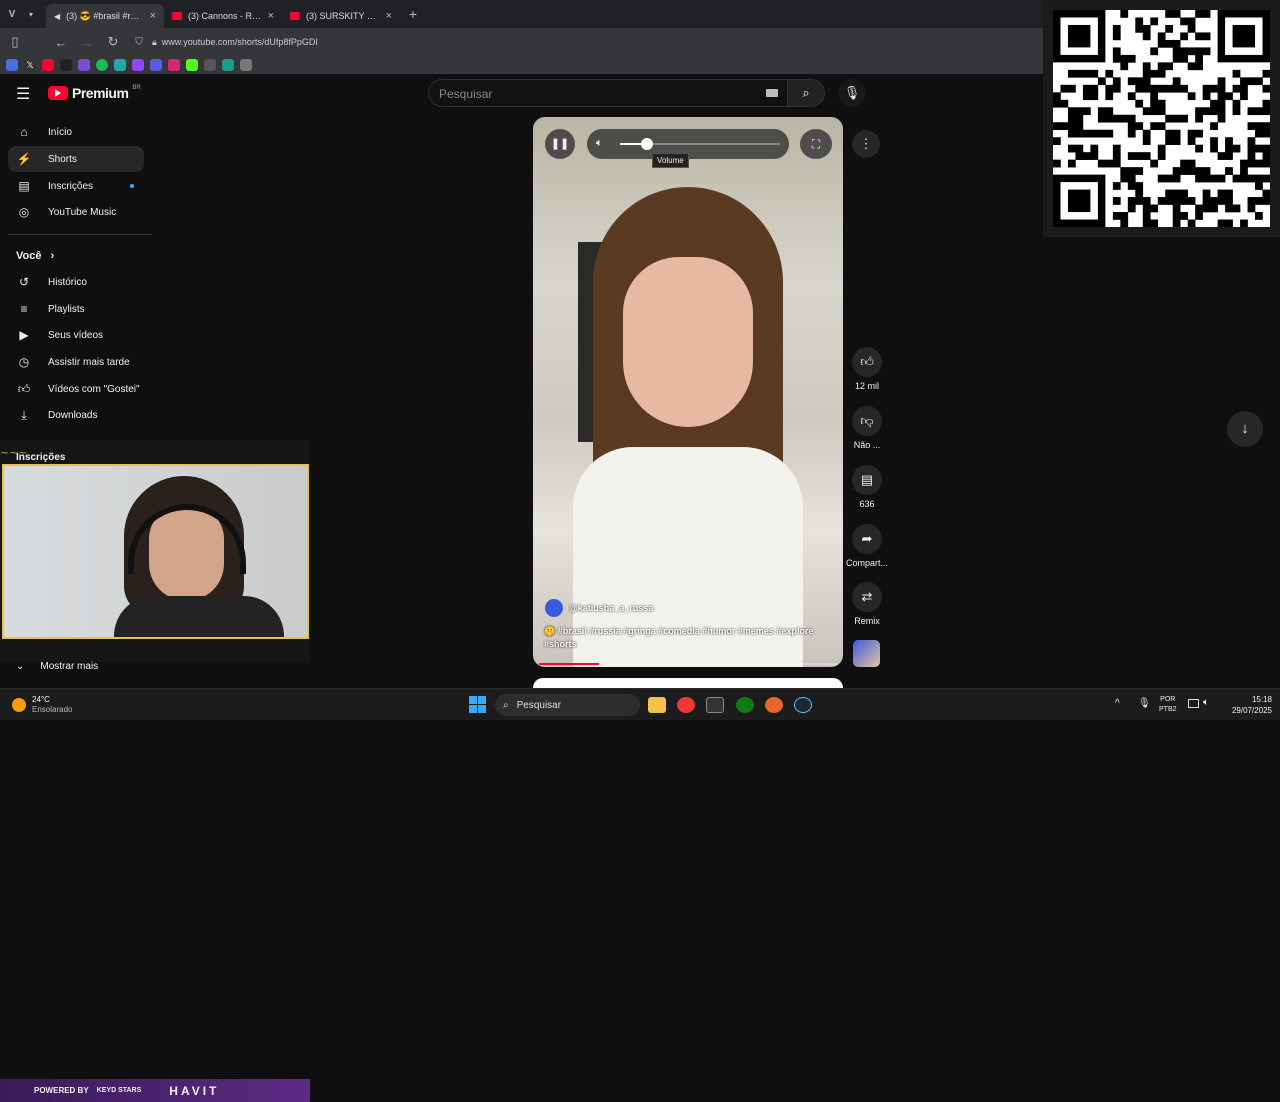 The height and width of the screenshot is (1102, 1280). I want to click on share-icon: ➦, so click(867, 538).